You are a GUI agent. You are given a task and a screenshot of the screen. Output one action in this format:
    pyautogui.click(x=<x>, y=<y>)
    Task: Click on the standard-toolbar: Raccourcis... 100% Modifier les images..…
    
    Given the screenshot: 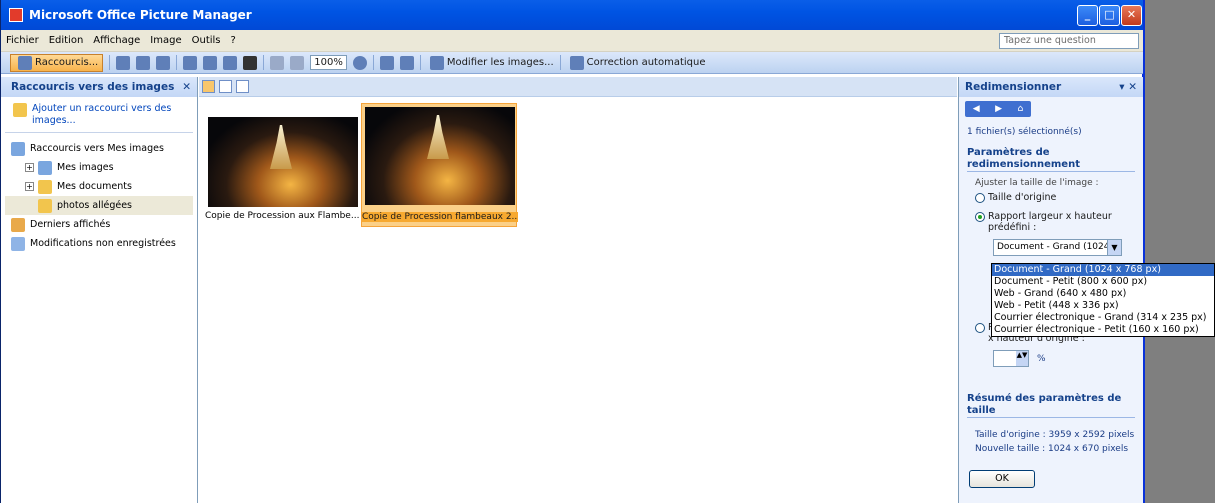 What is the action you would take?
    pyautogui.click(x=572, y=63)
    